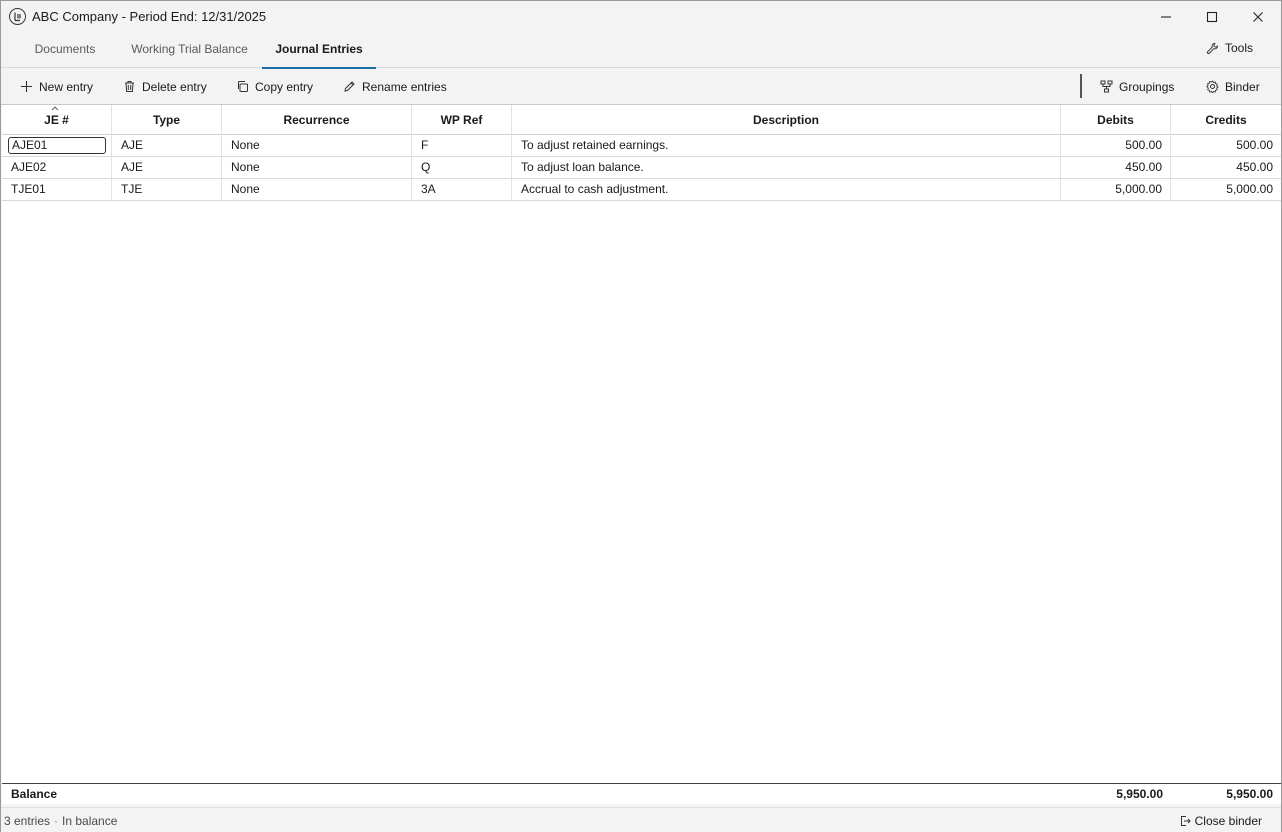 The width and height of the screenshot is (1282, 832). What do you see at coordinates (462, 190) in the screenshot?
I see `cell-wp-ref: 3A` at bounding box center [462, 190].